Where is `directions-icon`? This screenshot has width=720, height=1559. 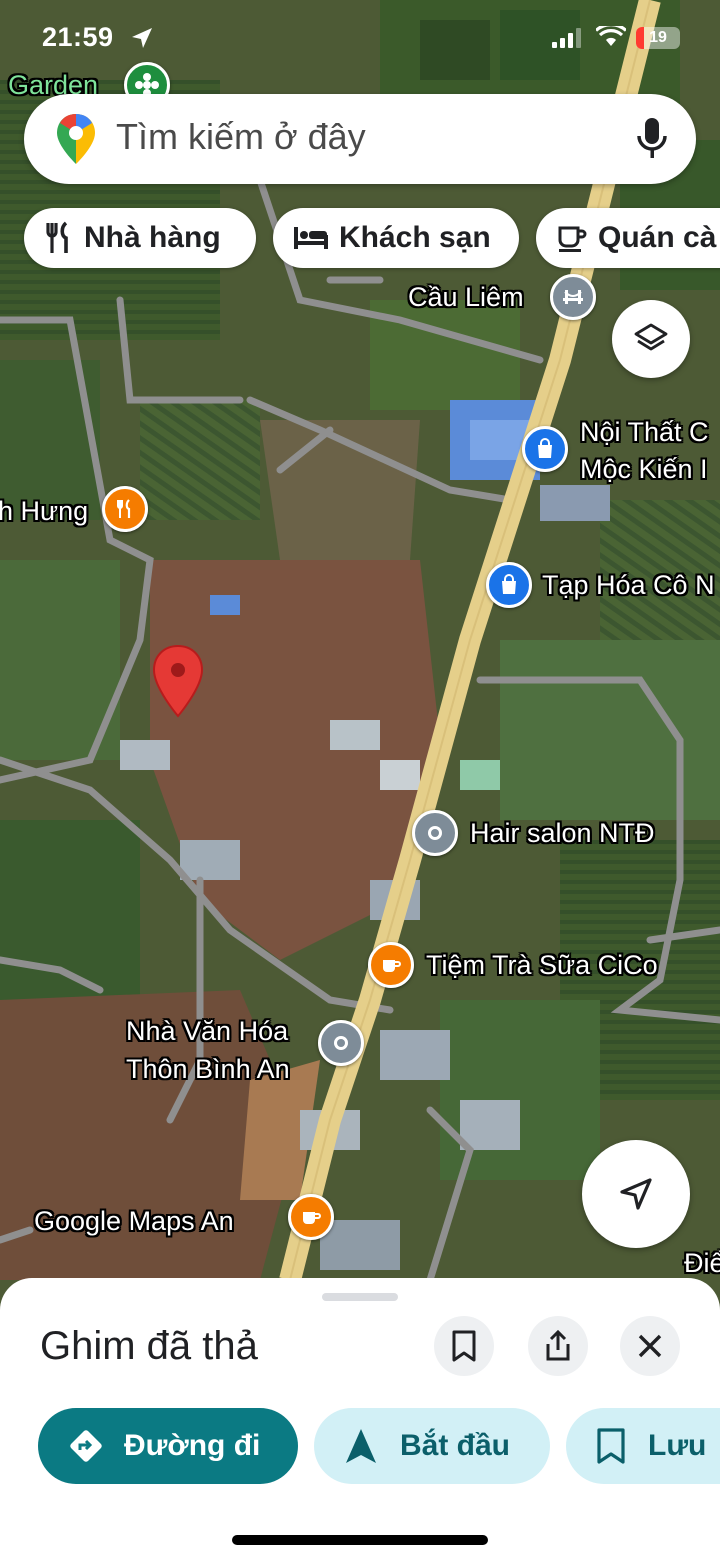
directions-icon is located at coordinates (86, 1446).